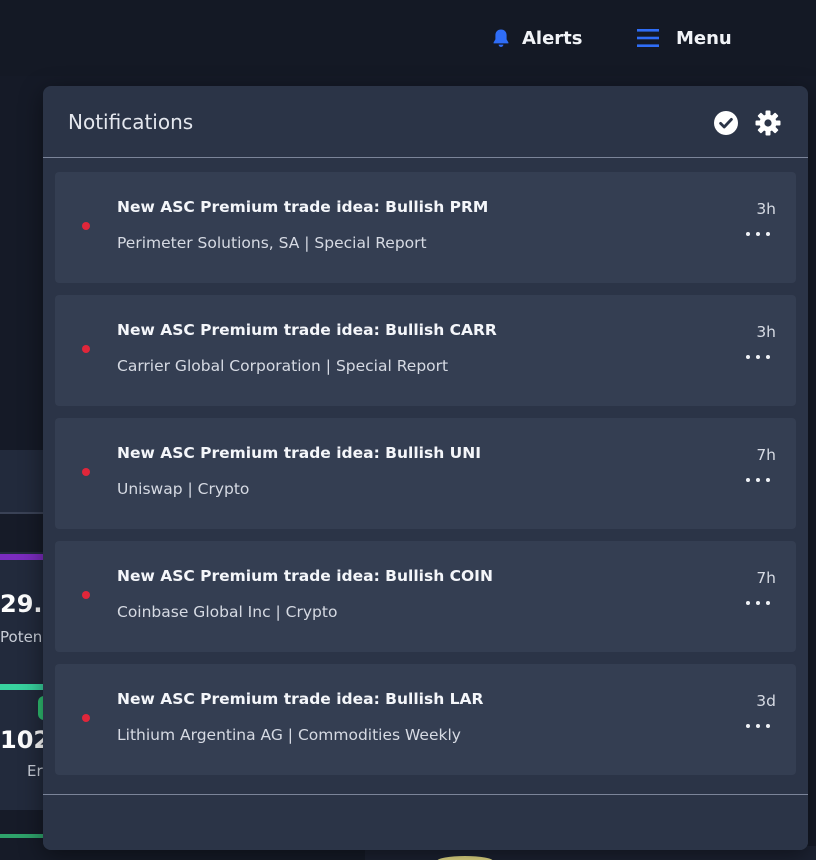  Describe the element at coordinates (425, 822) in the screenshot. I see `notifications-footer` at that location.